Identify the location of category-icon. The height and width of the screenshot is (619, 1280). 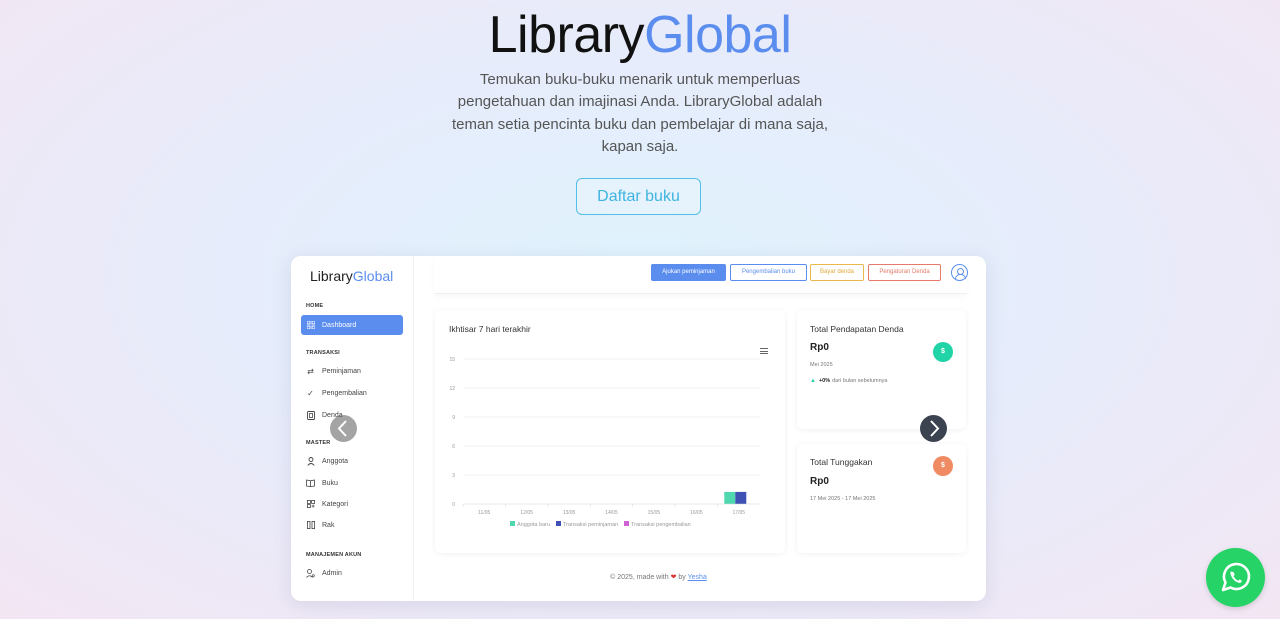
(310, 504).